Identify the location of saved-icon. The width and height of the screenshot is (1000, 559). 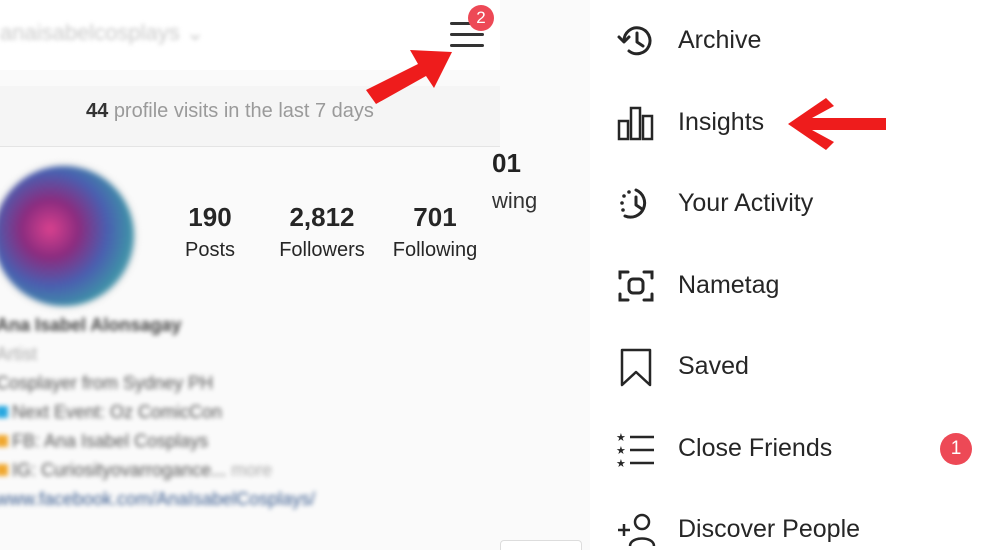
(636, 367).